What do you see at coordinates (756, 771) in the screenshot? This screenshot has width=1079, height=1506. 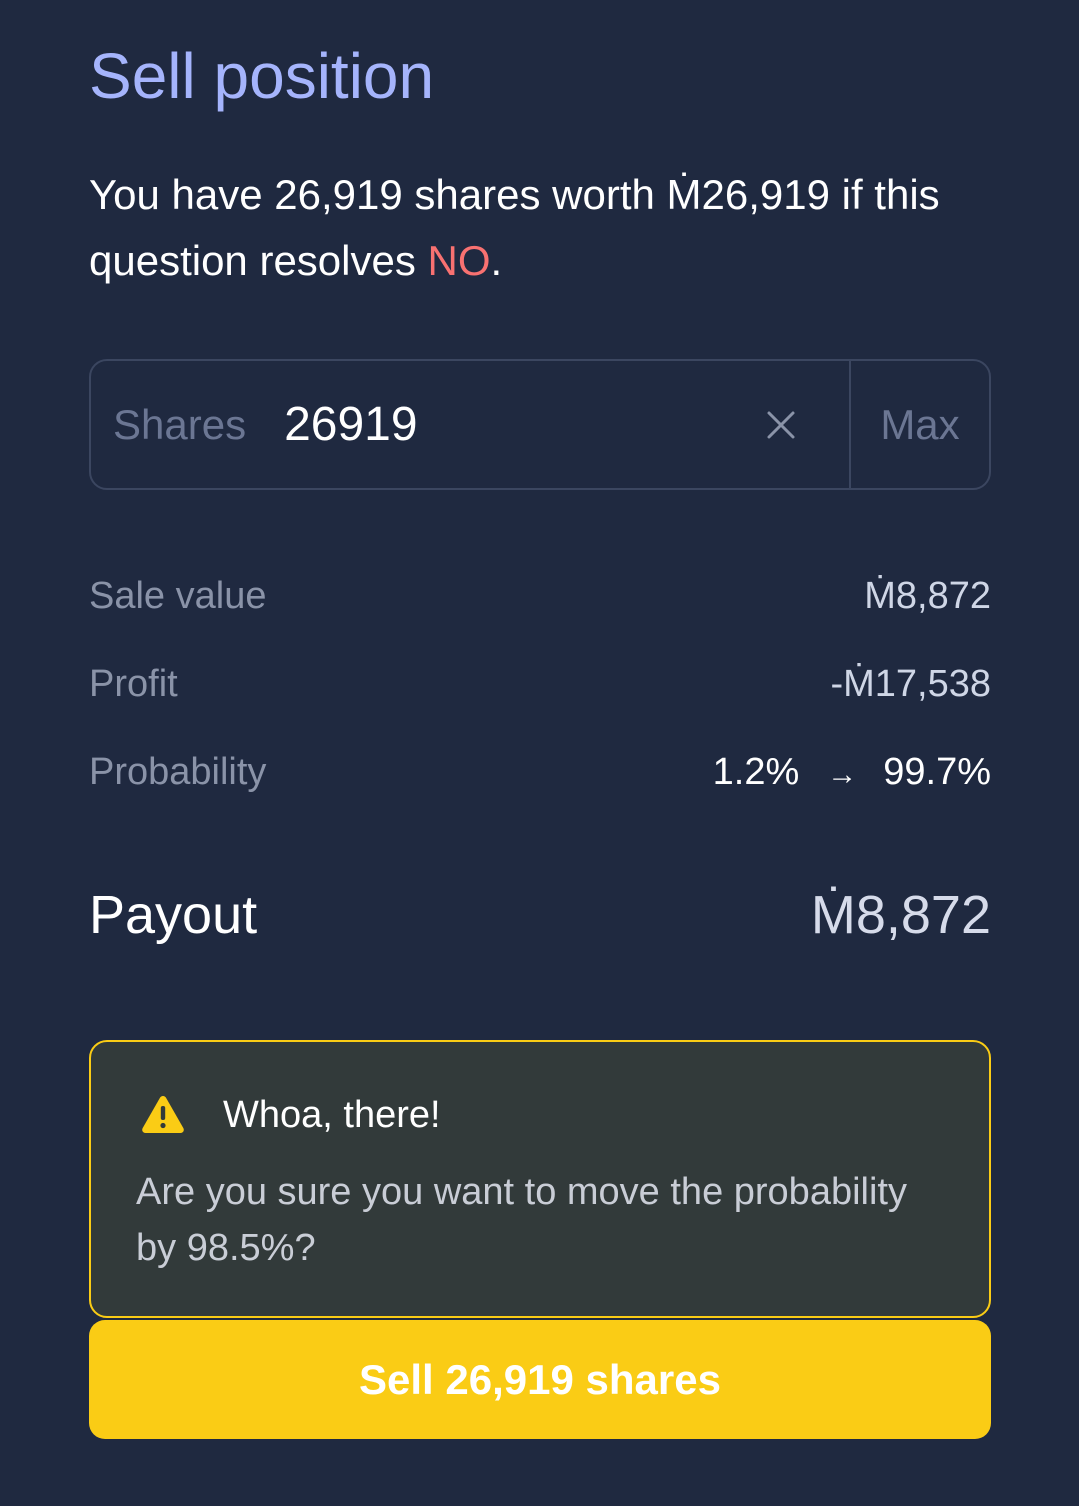 I see `probability-from: 1.2%` at bounding box center [756, 771].